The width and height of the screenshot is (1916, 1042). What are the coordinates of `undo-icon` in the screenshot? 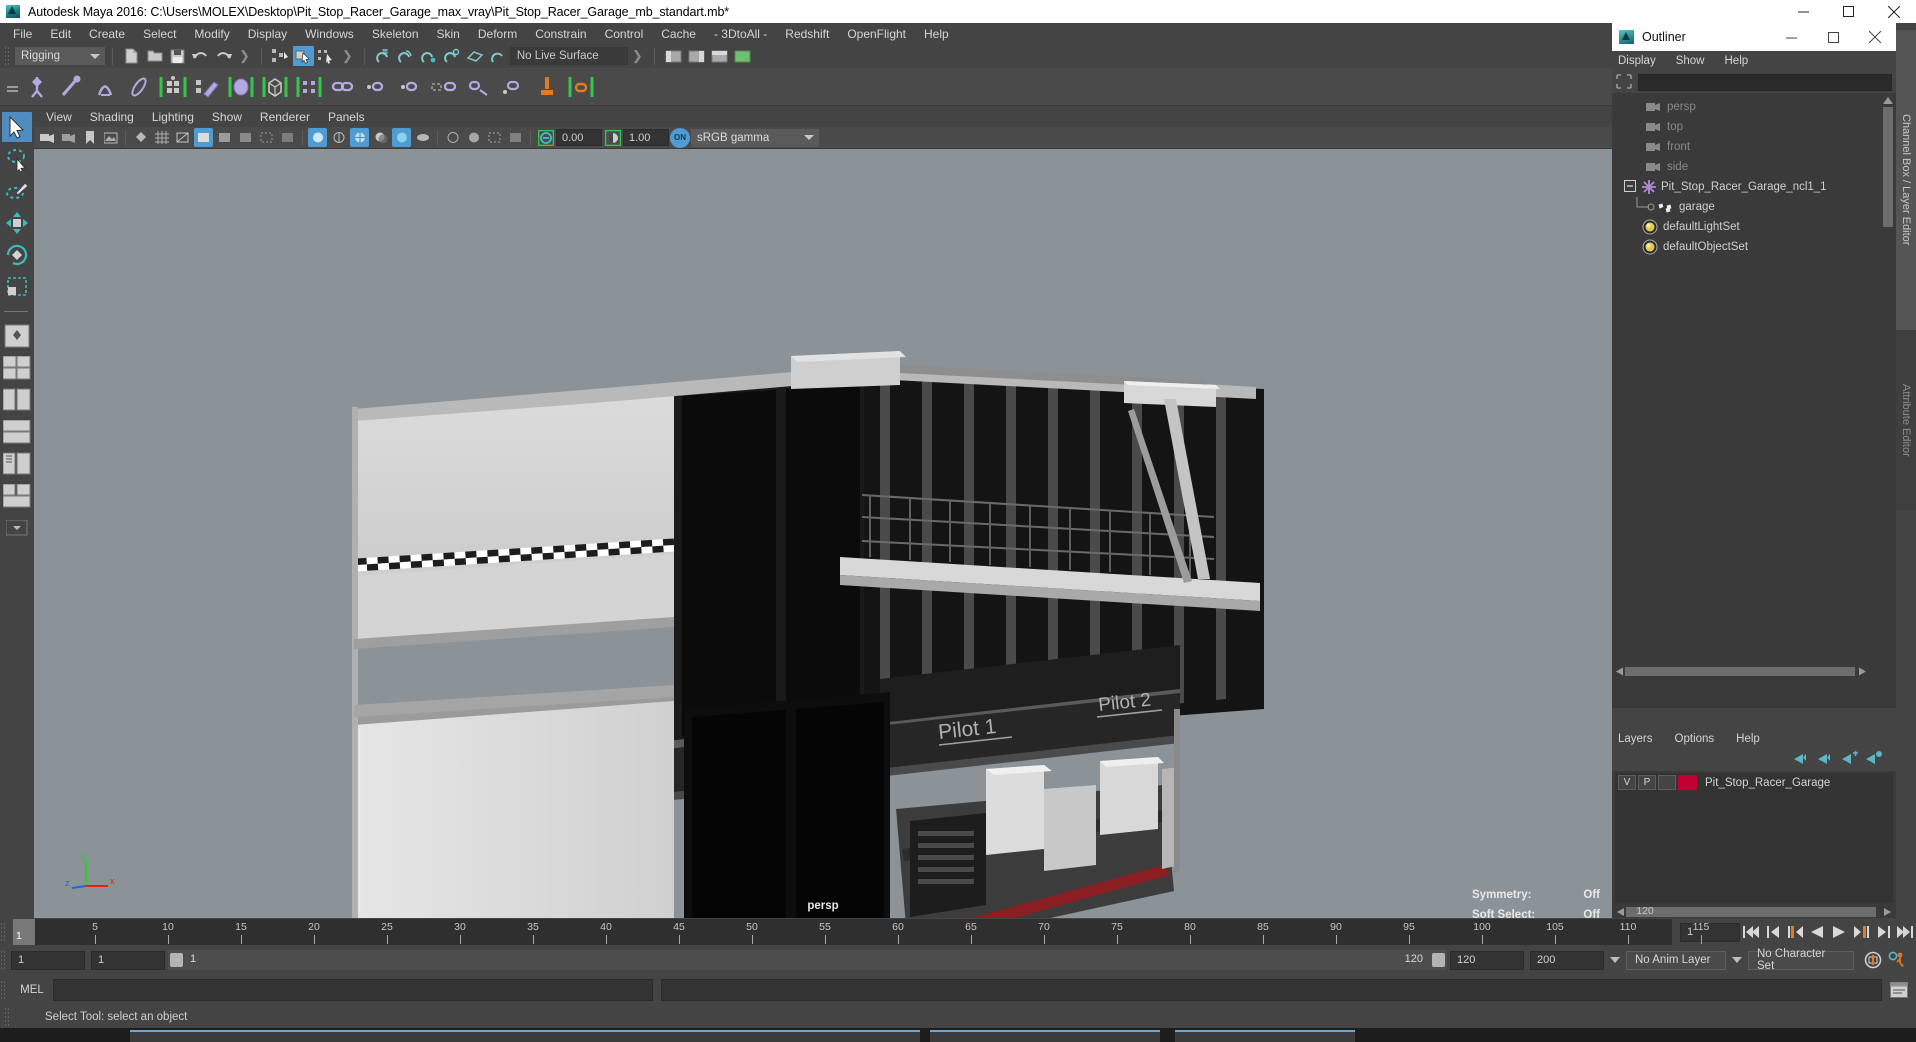 It's located at (200, 56).